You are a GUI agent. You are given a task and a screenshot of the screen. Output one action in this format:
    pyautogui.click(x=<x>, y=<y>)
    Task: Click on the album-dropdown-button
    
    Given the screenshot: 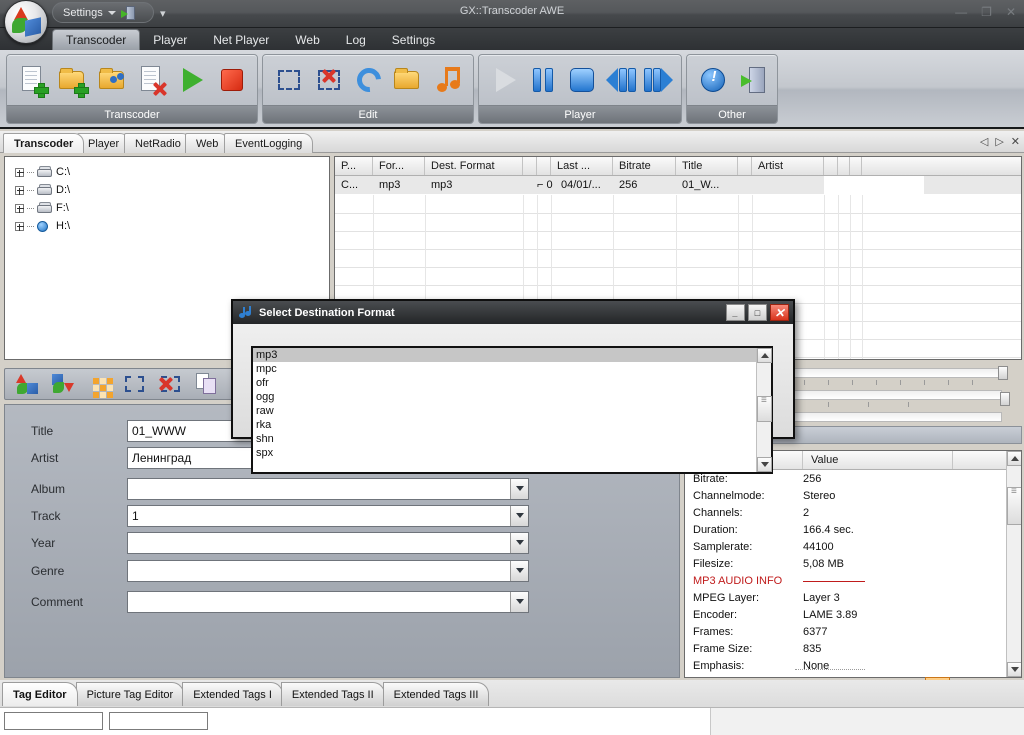 What is the action you would take?
    pyautogui.click(x=519, y=488)
    